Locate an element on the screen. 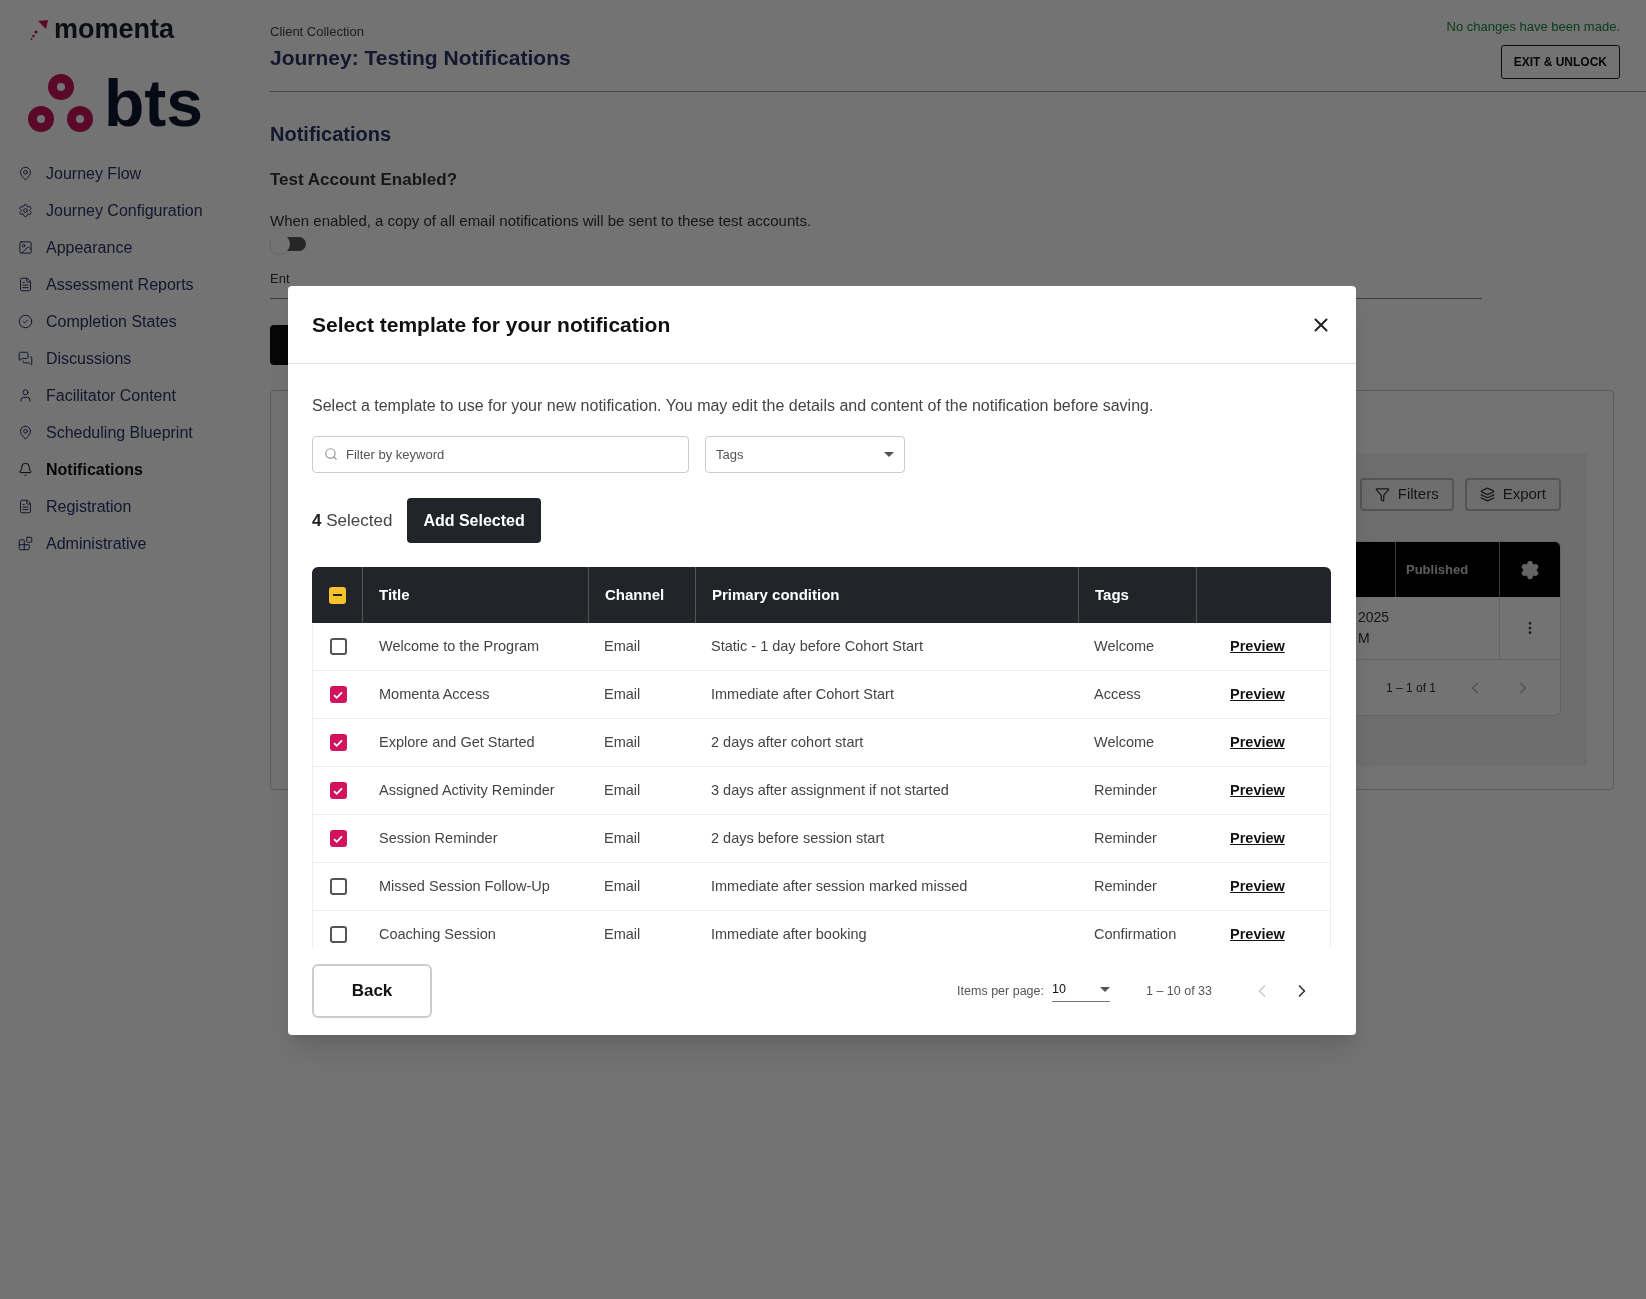  time-cell-text: M is located at coordinates (1364, 638).